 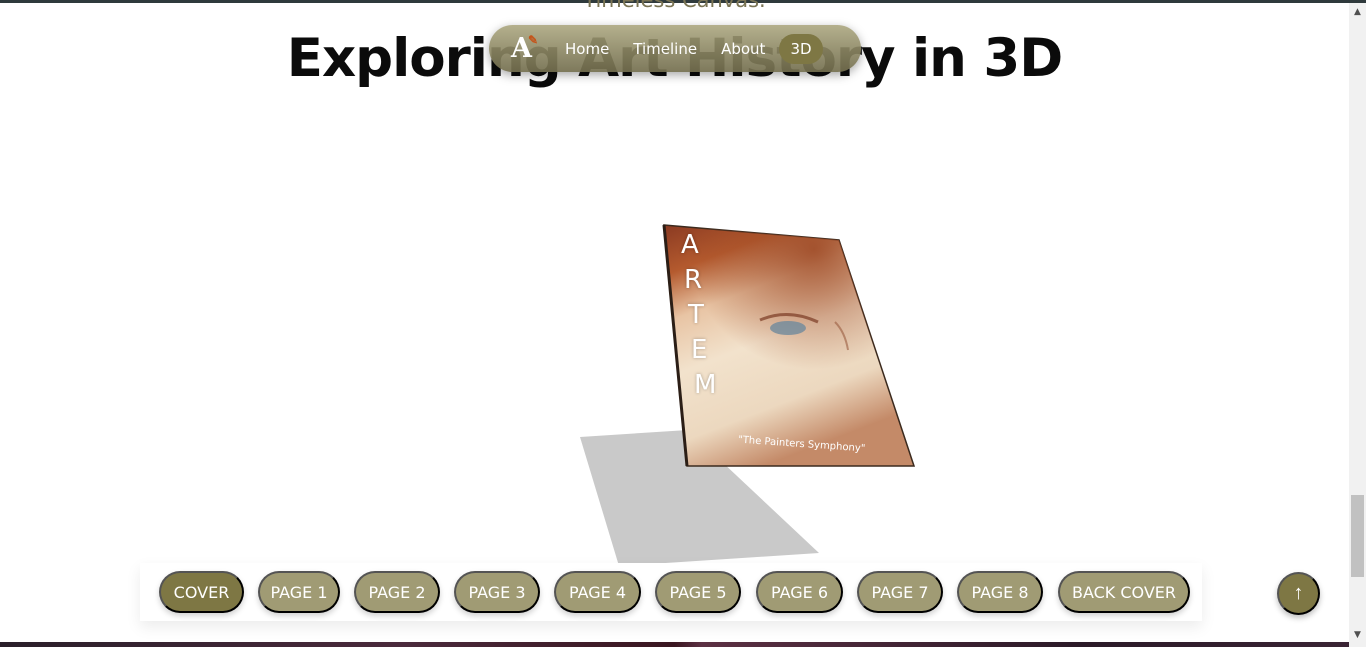 I want to click on page-button-7: PAGE 7, so click(x=900, y=592).